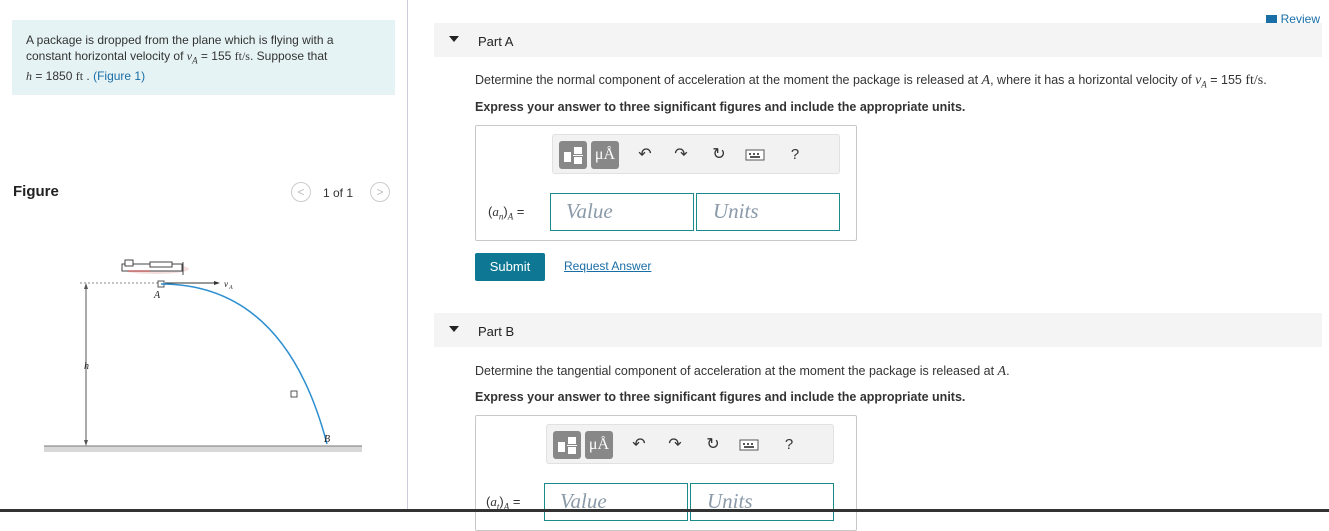  What do you see at coordinates (1254, 80) in the screenshot?
I see `part-a-v-unit: ft/s` at bounding box center [1254, 80].